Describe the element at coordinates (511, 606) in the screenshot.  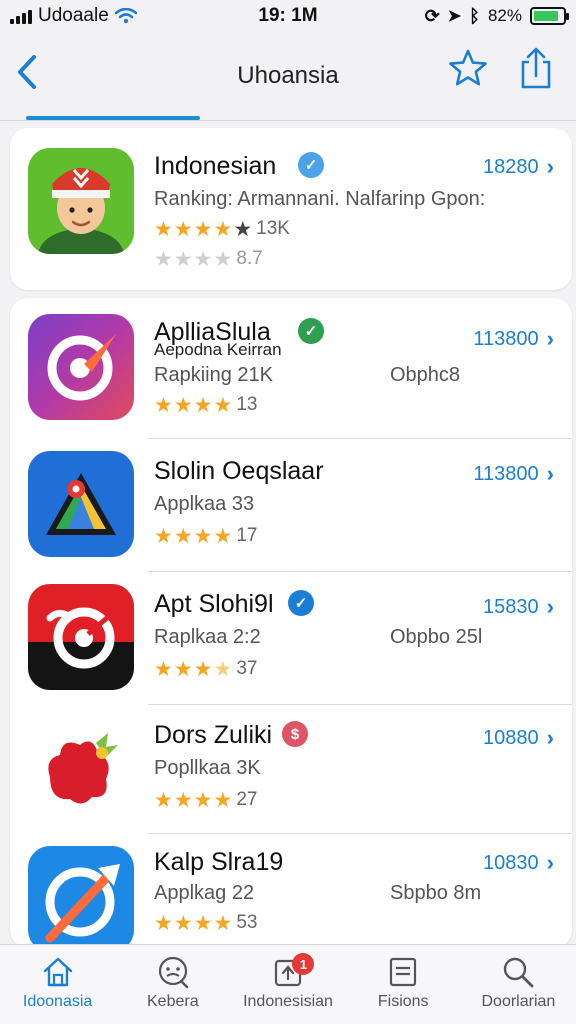
I see `app-action-label: 15830` at that location.